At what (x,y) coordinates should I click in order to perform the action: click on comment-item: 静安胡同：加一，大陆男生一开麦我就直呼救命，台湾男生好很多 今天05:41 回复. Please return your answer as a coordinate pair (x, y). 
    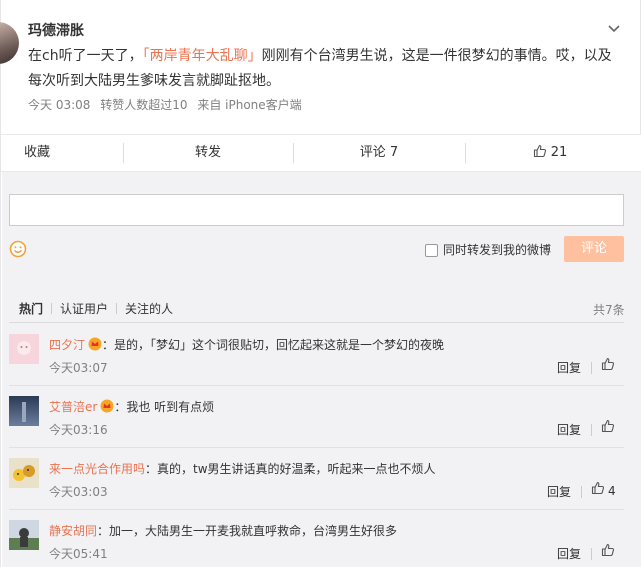
    Looking at the image, I should click on (316, 543).